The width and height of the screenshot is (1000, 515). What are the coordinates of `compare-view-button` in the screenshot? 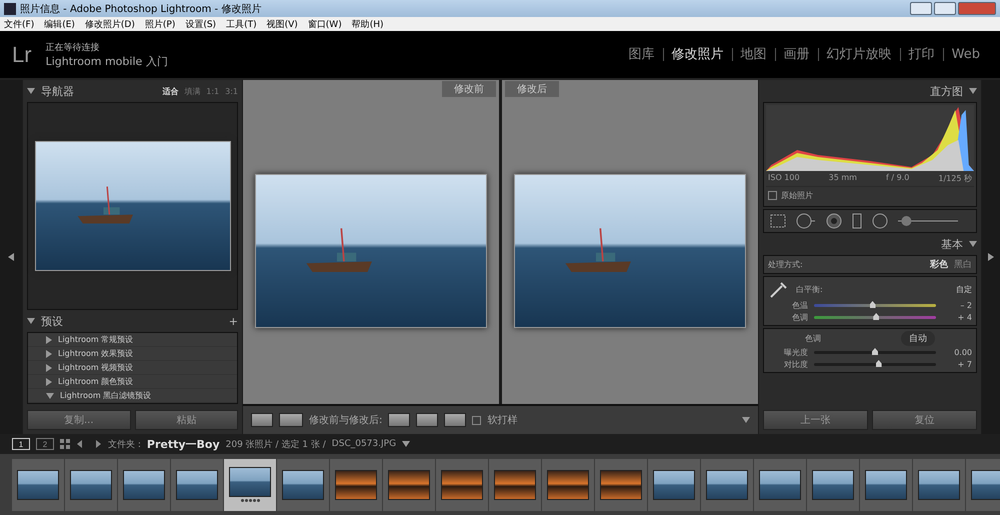 It's located at (291, 420).